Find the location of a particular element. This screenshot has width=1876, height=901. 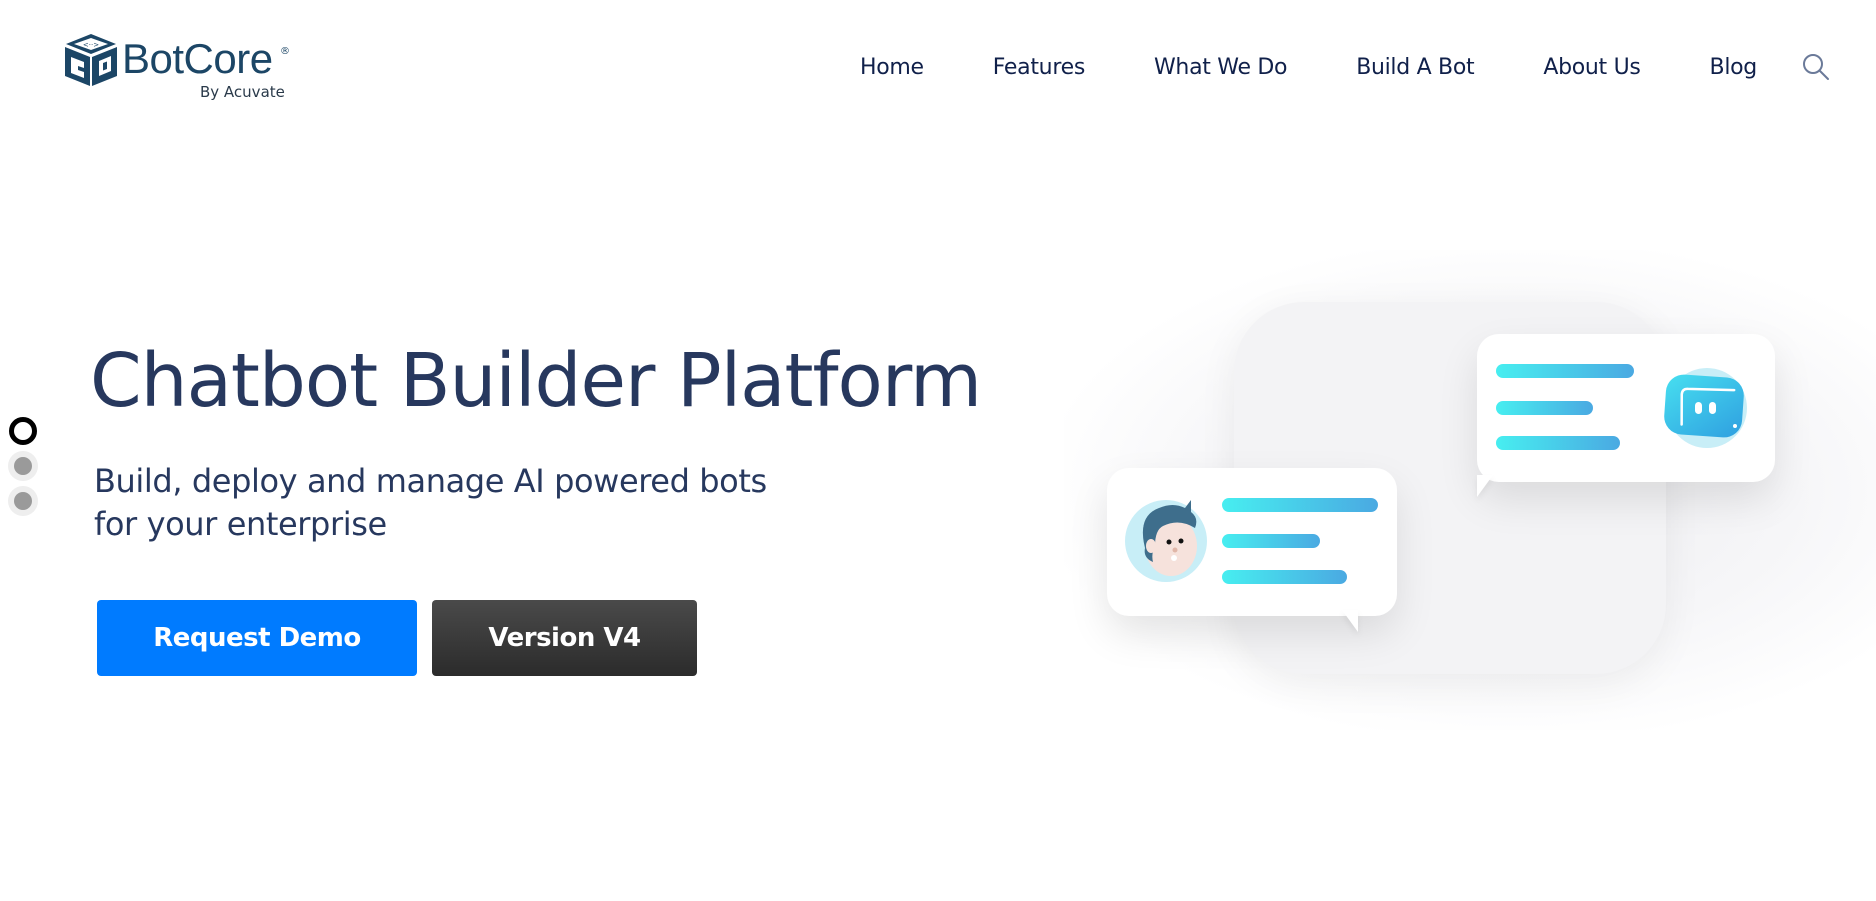

botcore-cube-icon: <··> is located at coordinates (91, 60).